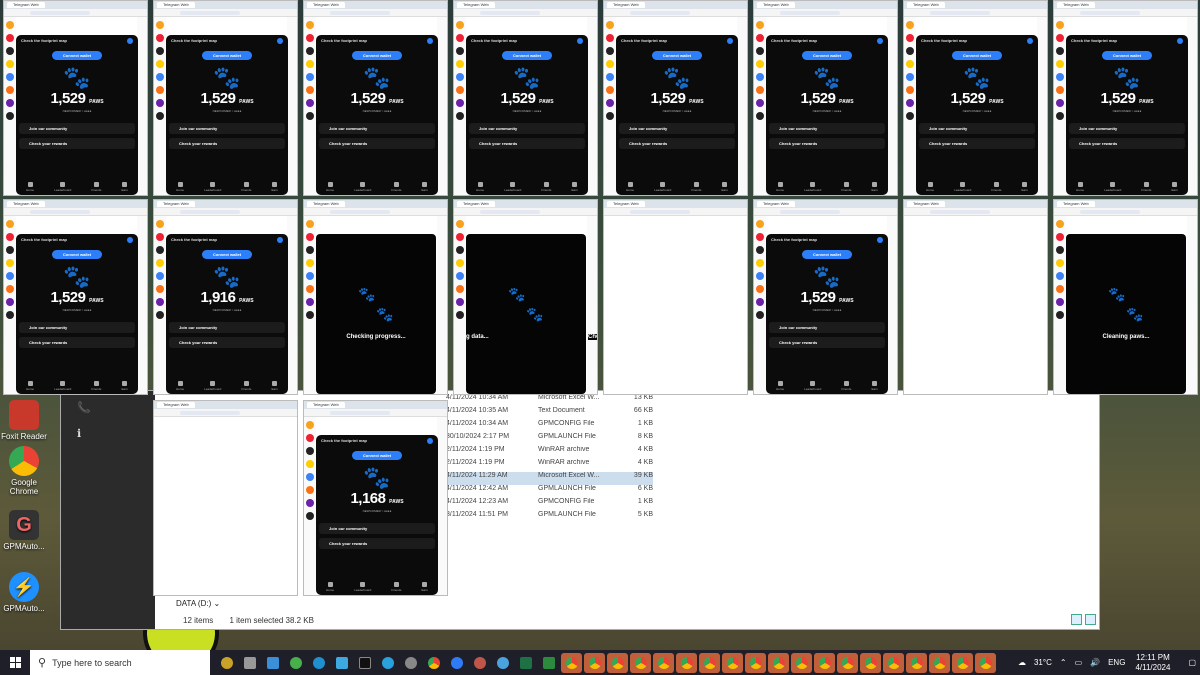  What do you see at coordinates (24, 471) in the screenshot?
I see `desktop-icon-chrome: Google Chrome` at bounding box center [24, 471].